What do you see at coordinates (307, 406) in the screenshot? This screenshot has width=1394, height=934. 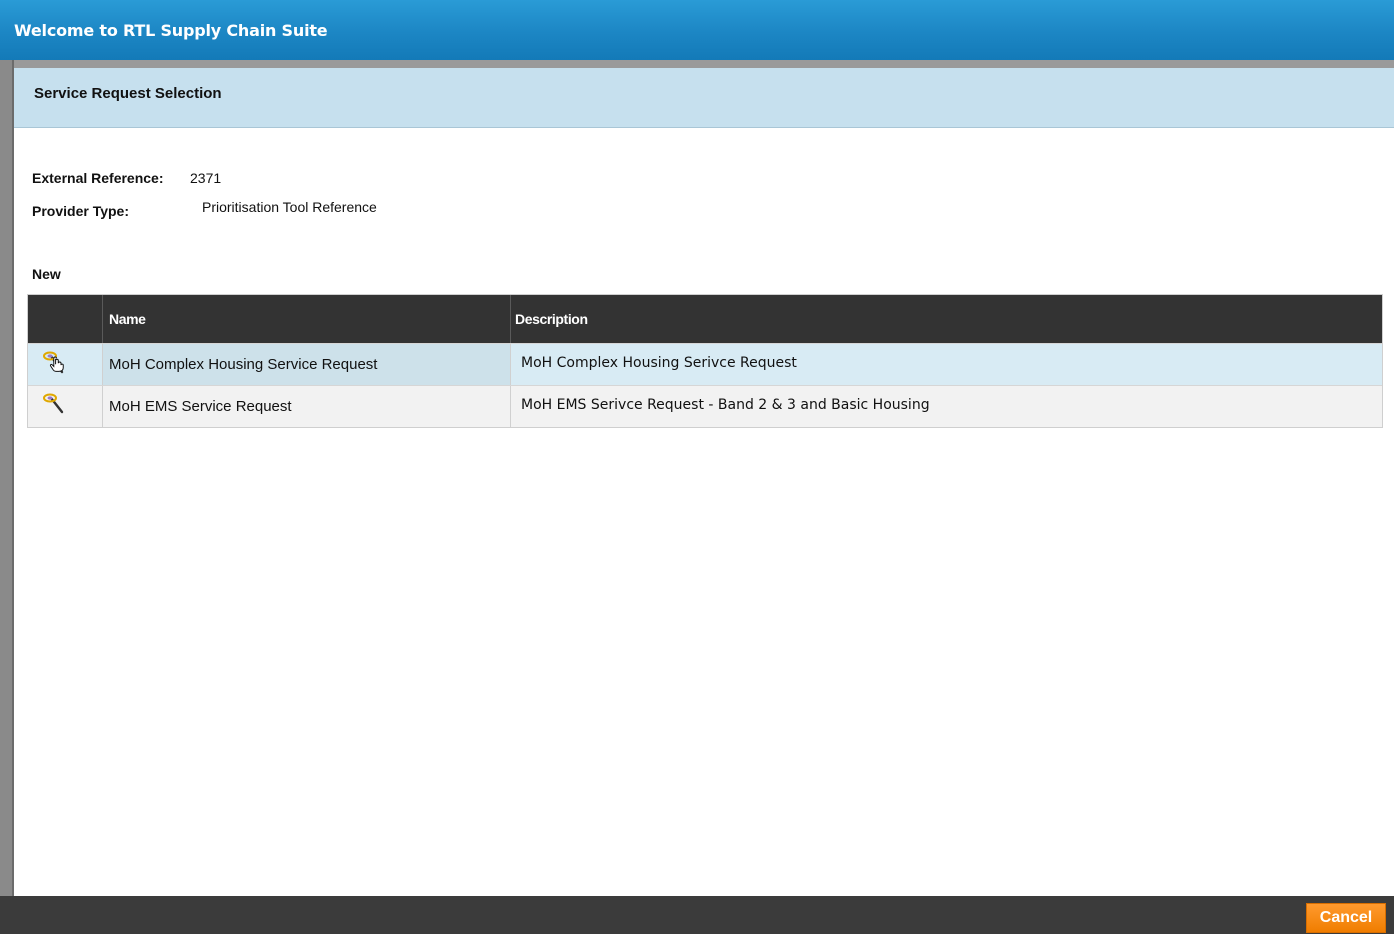 I see `row-name: MoH EMS Service Request` at bounding box center [307, 406].